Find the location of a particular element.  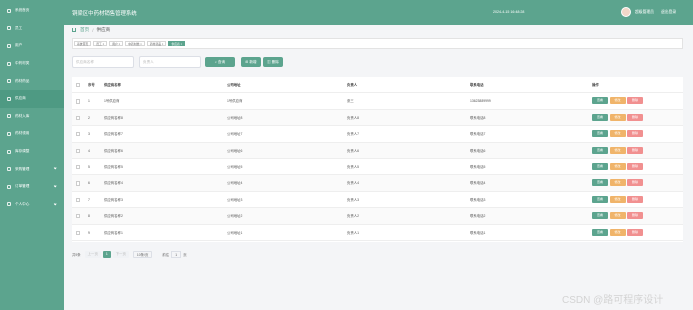

app-title: 铜梁区中药材销售管理系统 is located at coordinates (104, 14).